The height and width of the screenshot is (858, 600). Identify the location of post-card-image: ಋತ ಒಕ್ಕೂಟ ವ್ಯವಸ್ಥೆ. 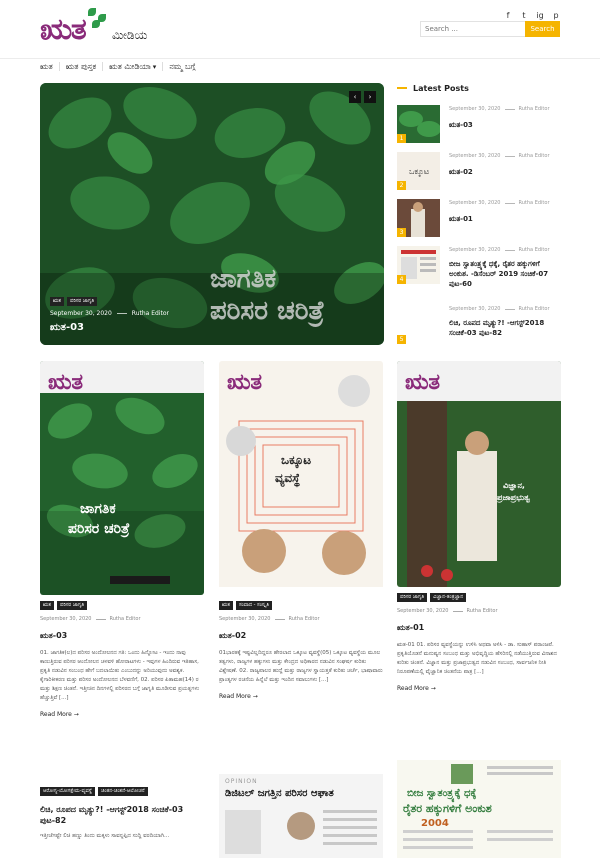
(301, 478).